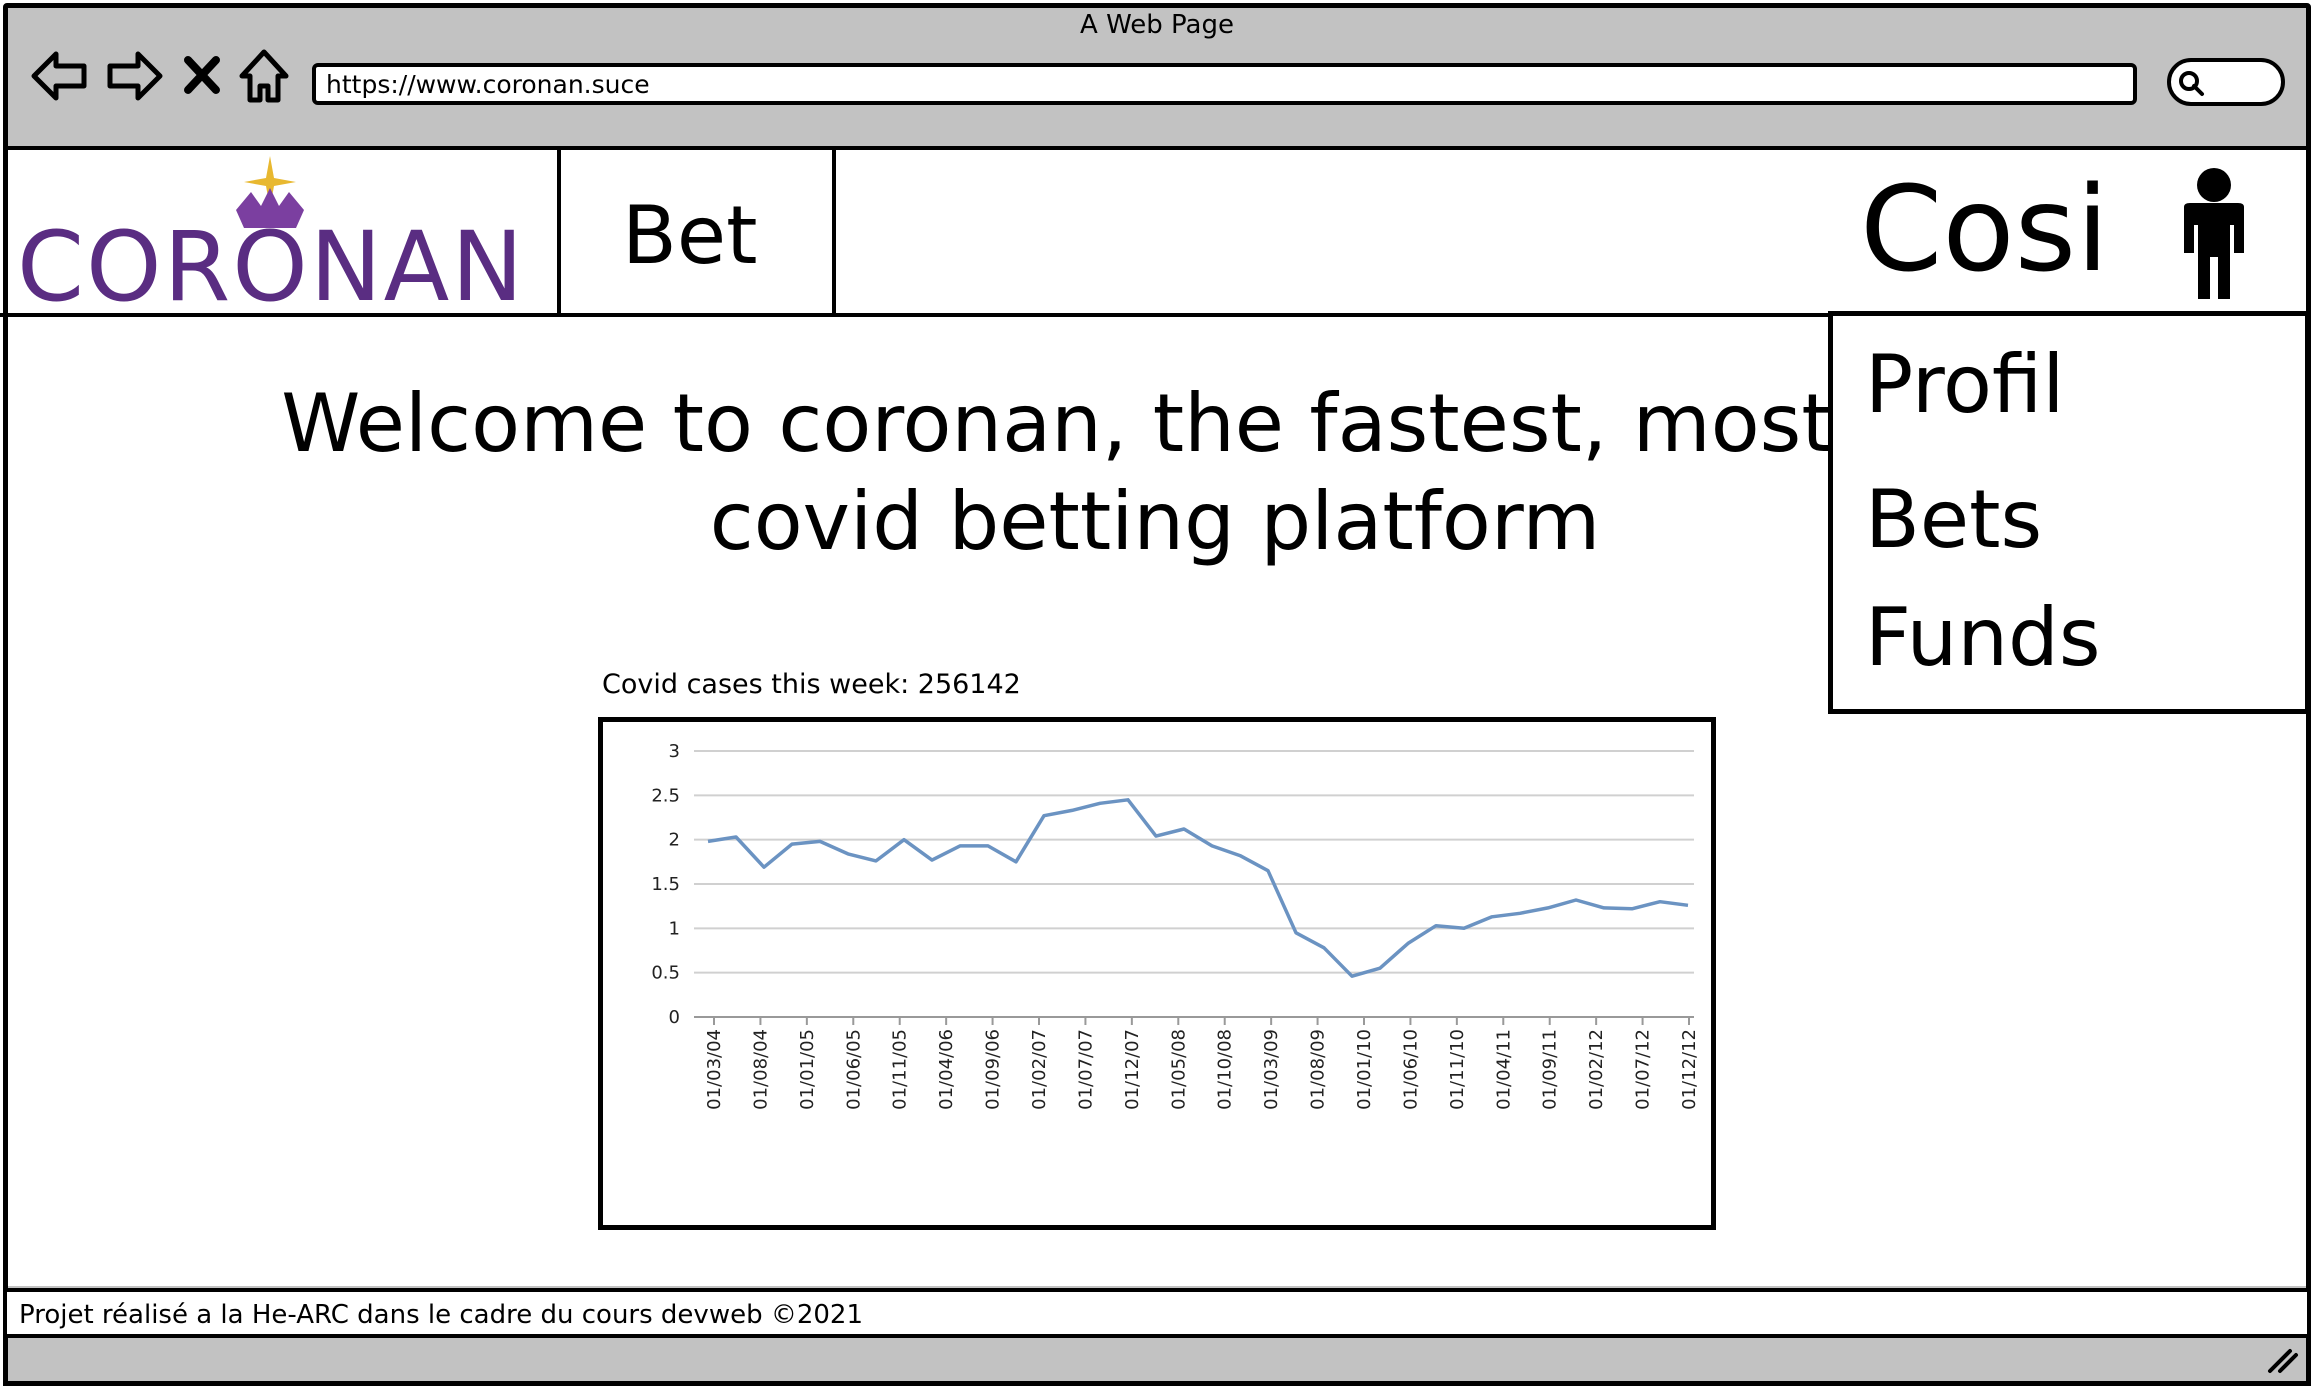  Describe the element at coordinates (1983, 638) in the screenshot. I see `menu-item-funds: Funds` at that location.